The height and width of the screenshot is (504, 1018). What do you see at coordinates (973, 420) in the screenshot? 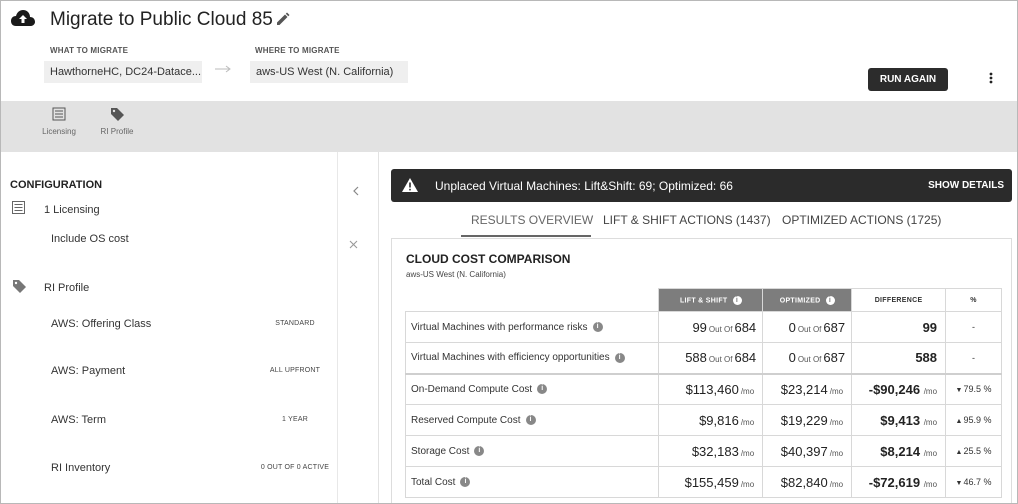
I see `percent-cell: ▲95.9 %` at bounding box center [973, 420].